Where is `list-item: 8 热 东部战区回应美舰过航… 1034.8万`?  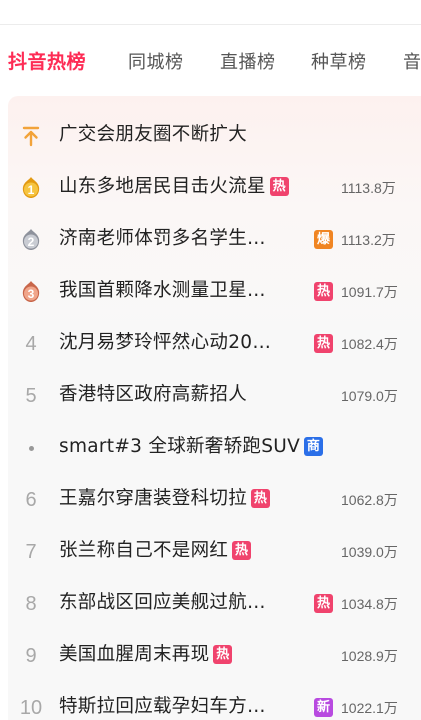 list-item: 8 热 东部战区回应美舰过航… 1034.8万 is located at coordinates (214, 604).